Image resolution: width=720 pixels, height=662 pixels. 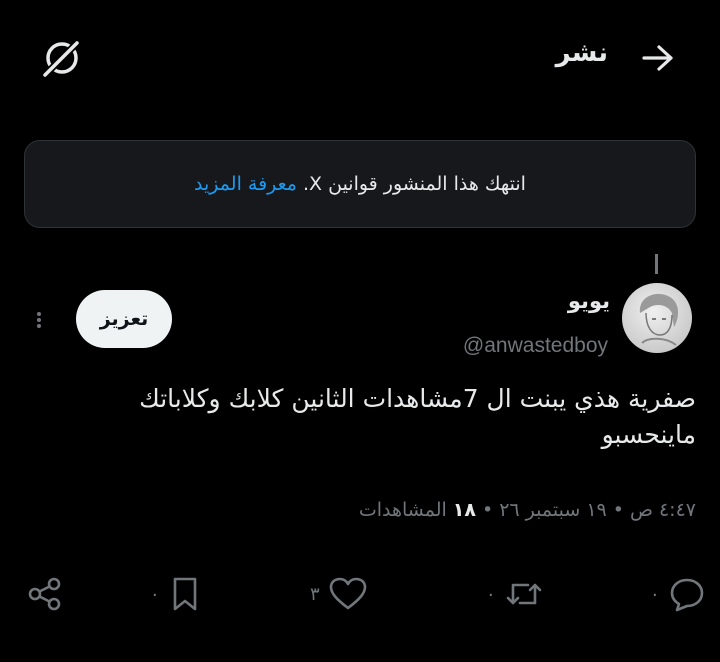 I want to click on more-vertical-icon, so click(x=39, y=320).